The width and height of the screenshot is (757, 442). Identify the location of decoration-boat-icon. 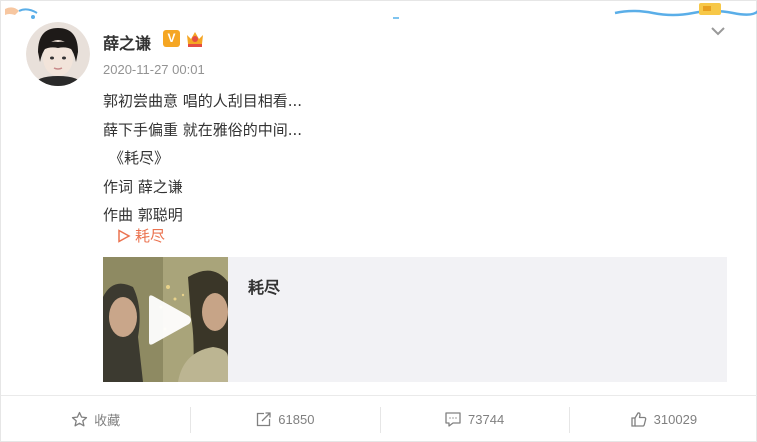
(685, 10).